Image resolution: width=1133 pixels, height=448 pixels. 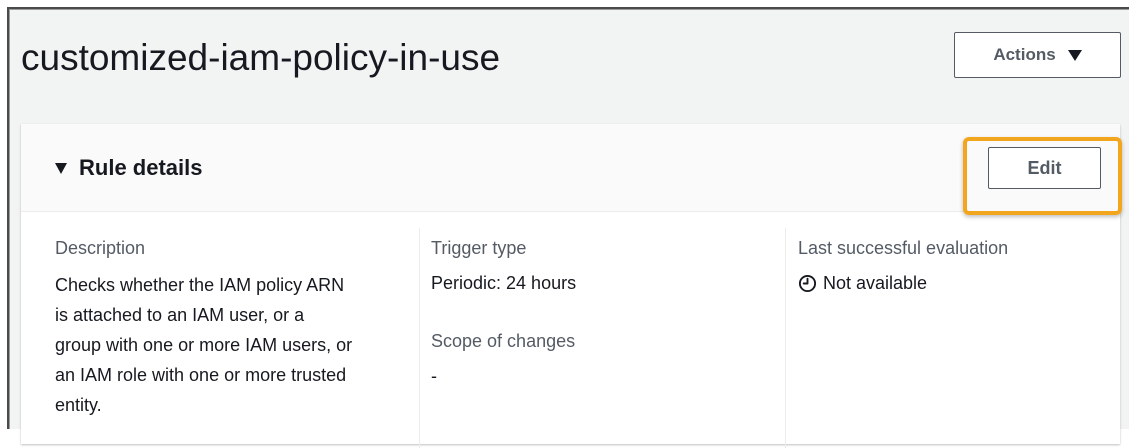 I want to click on trigger-type-label: Trigger type, so click(x=479, y=248).